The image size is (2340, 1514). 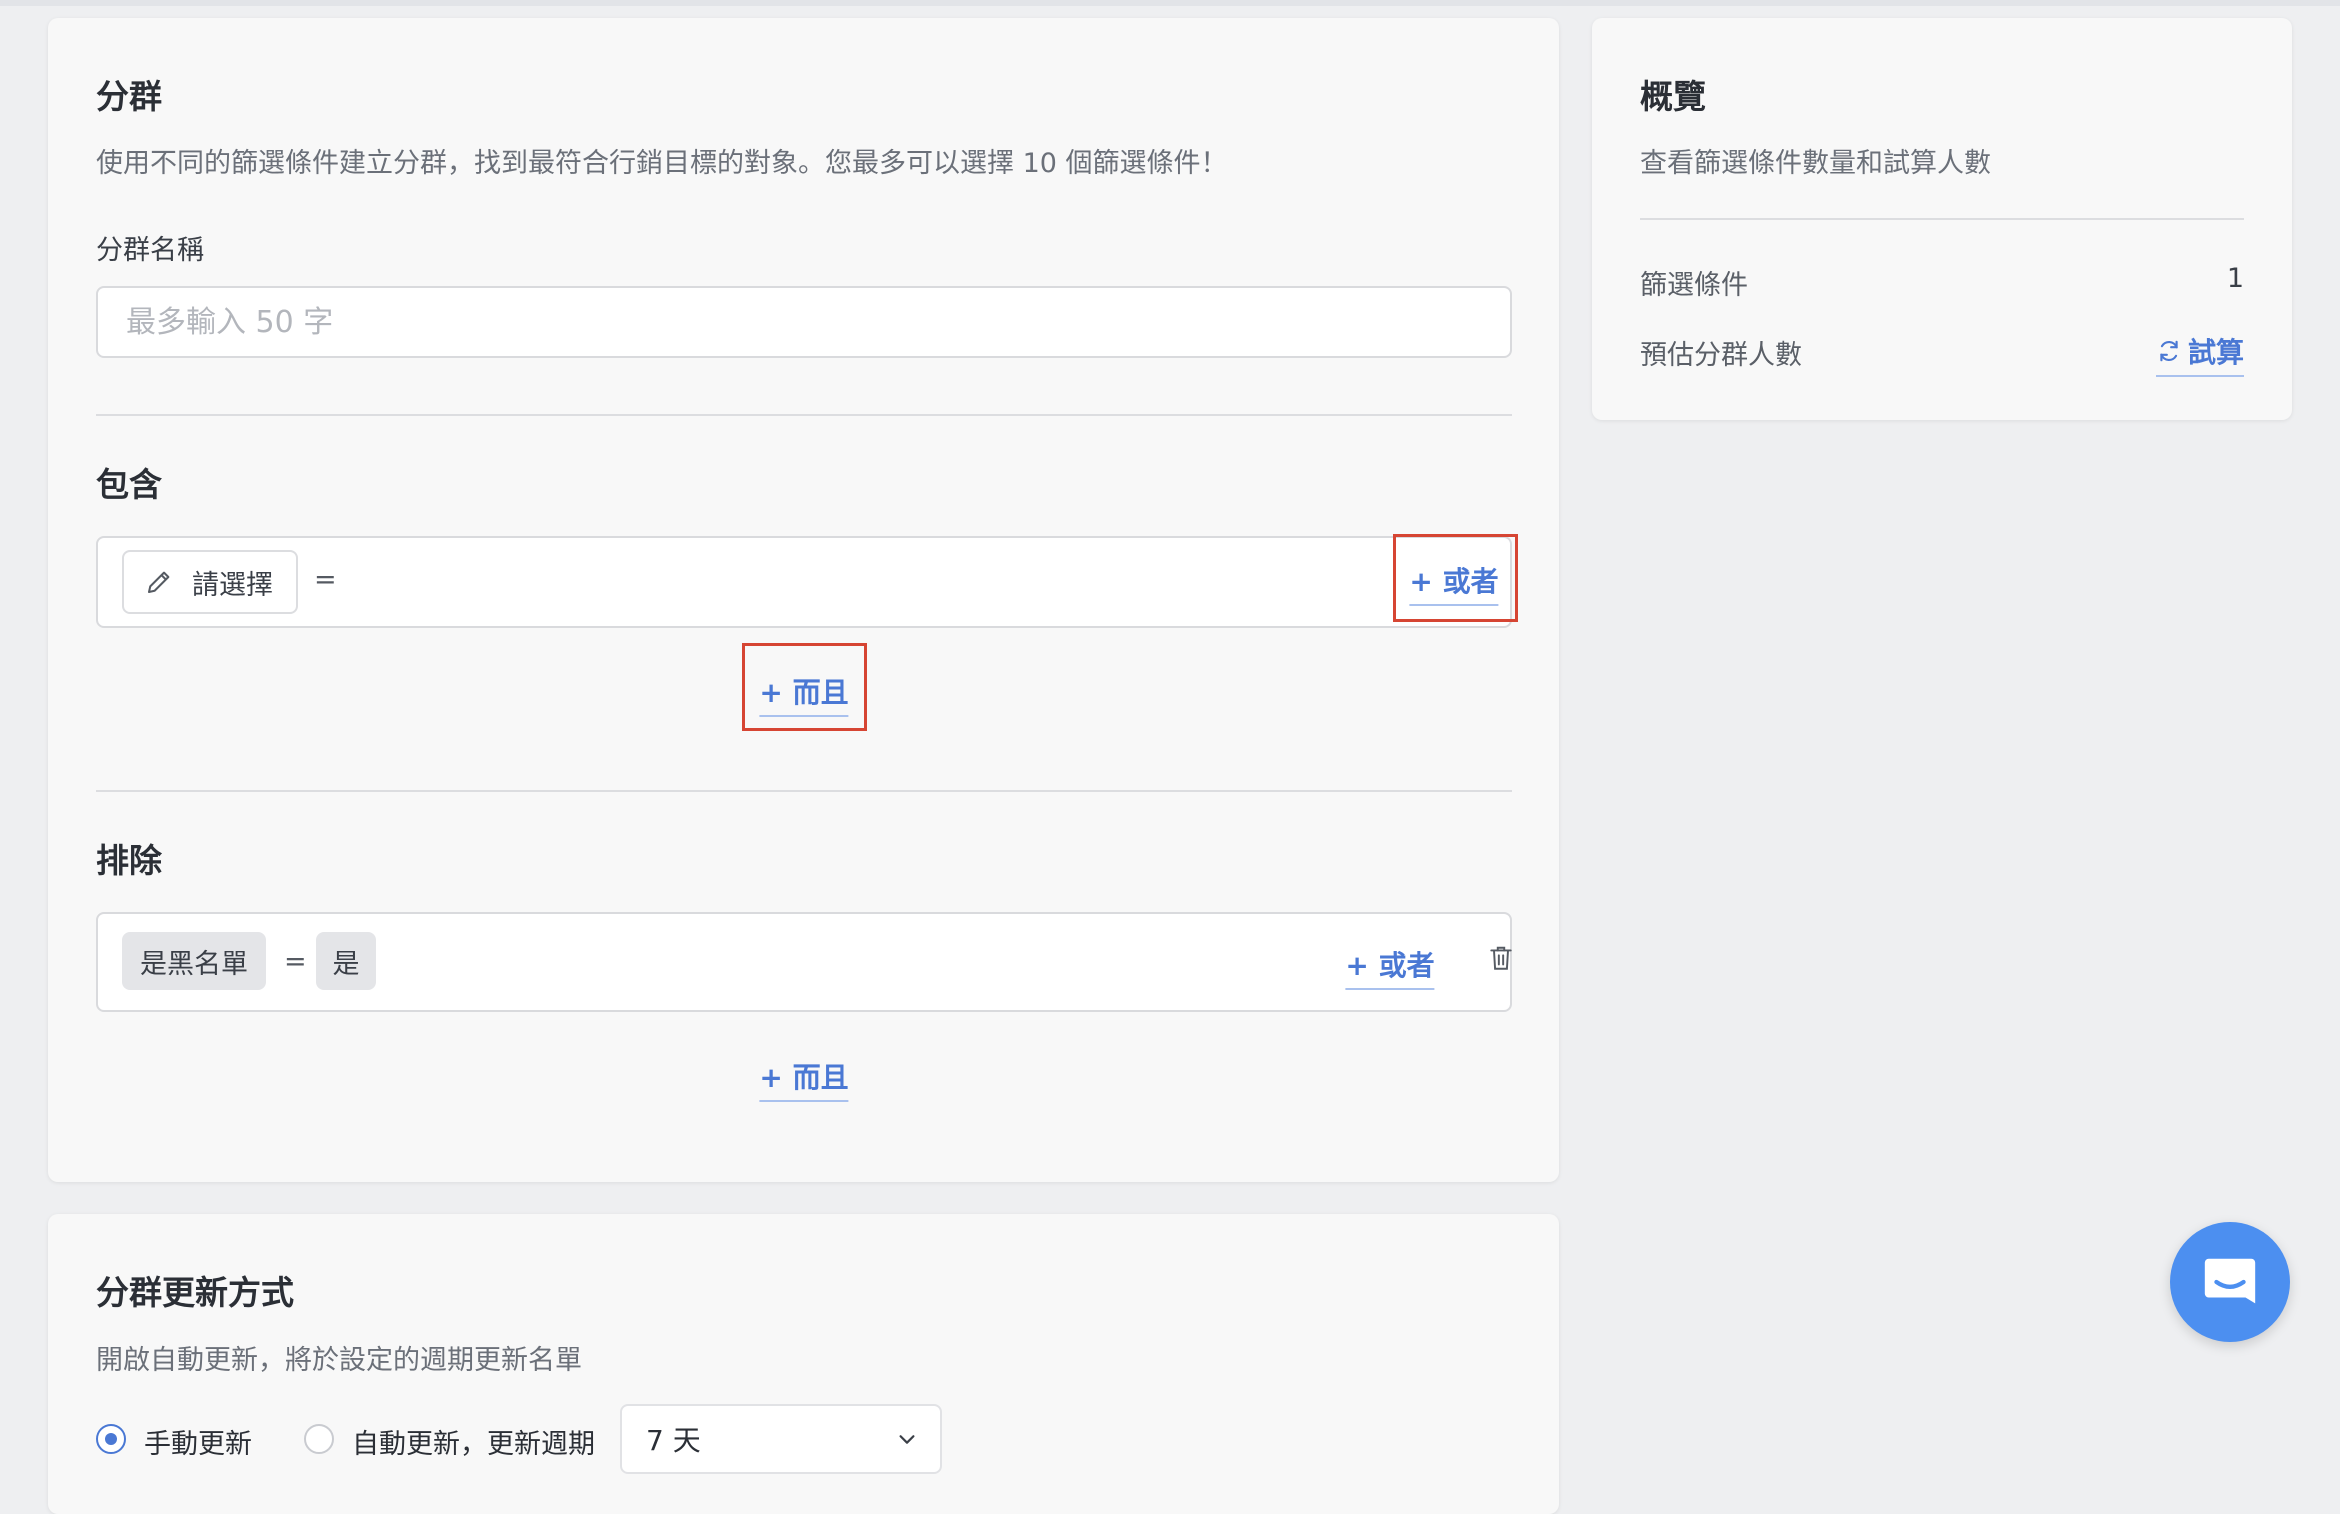 I want to click on exclude-rule-row: 是黑名單 = 是 + 或者, so click(x=804, y=962).